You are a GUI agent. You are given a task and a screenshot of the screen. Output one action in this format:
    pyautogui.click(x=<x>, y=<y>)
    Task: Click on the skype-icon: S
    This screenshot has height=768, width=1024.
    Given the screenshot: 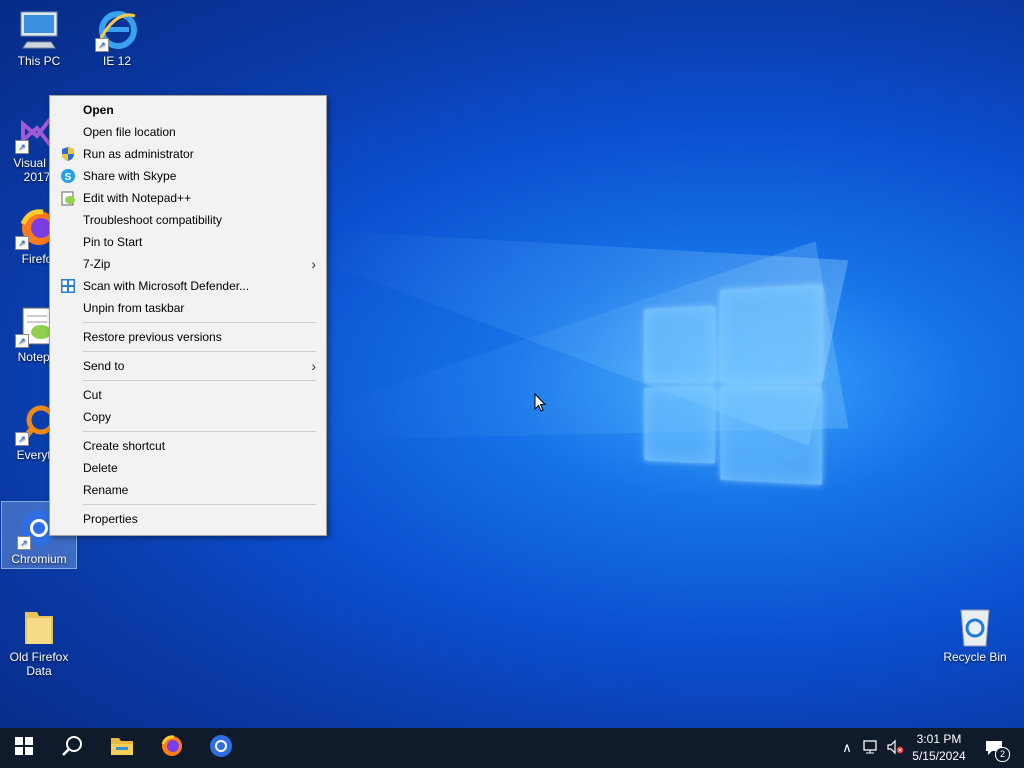 What is the action you would take?
    pyautogui.click(x=68, y=176)
    